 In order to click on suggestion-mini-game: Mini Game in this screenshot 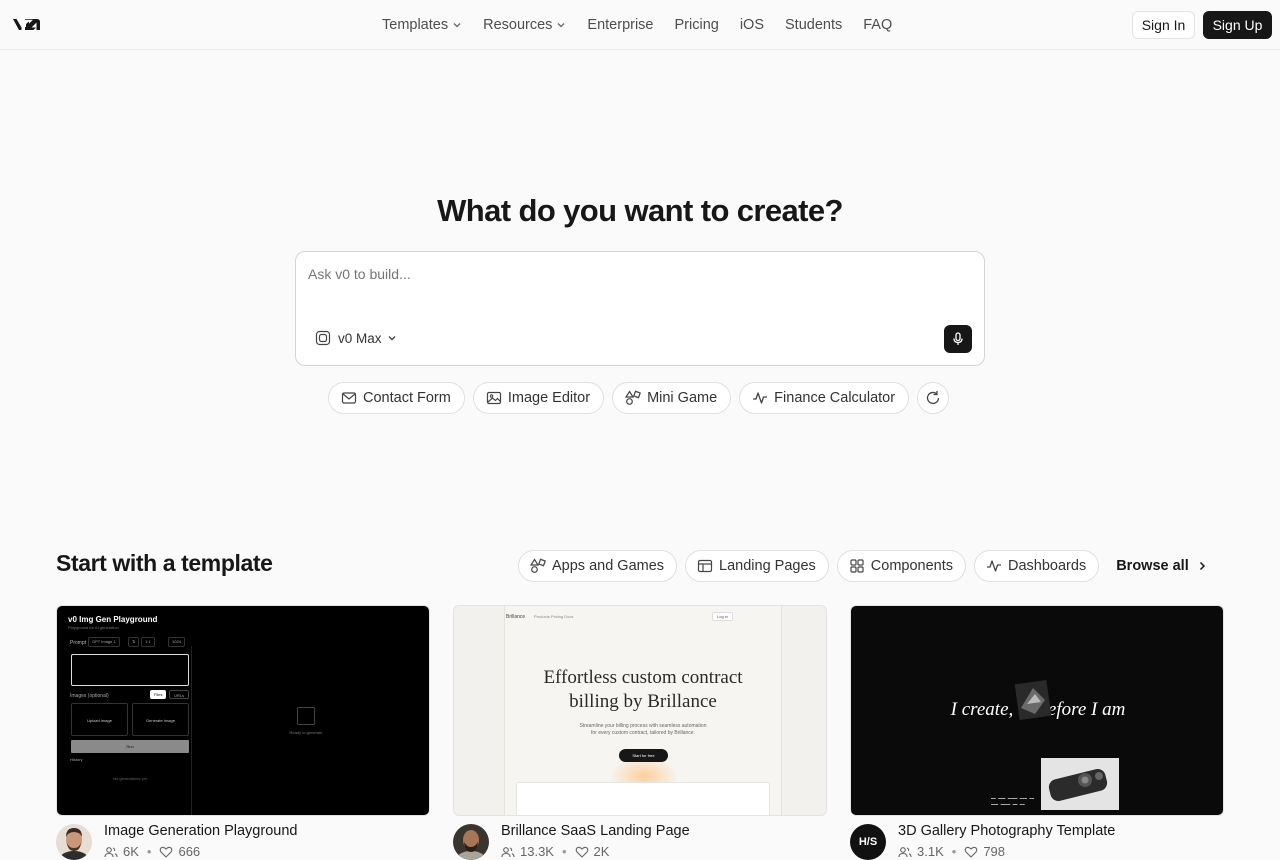, I will do `click(672, 398)`.